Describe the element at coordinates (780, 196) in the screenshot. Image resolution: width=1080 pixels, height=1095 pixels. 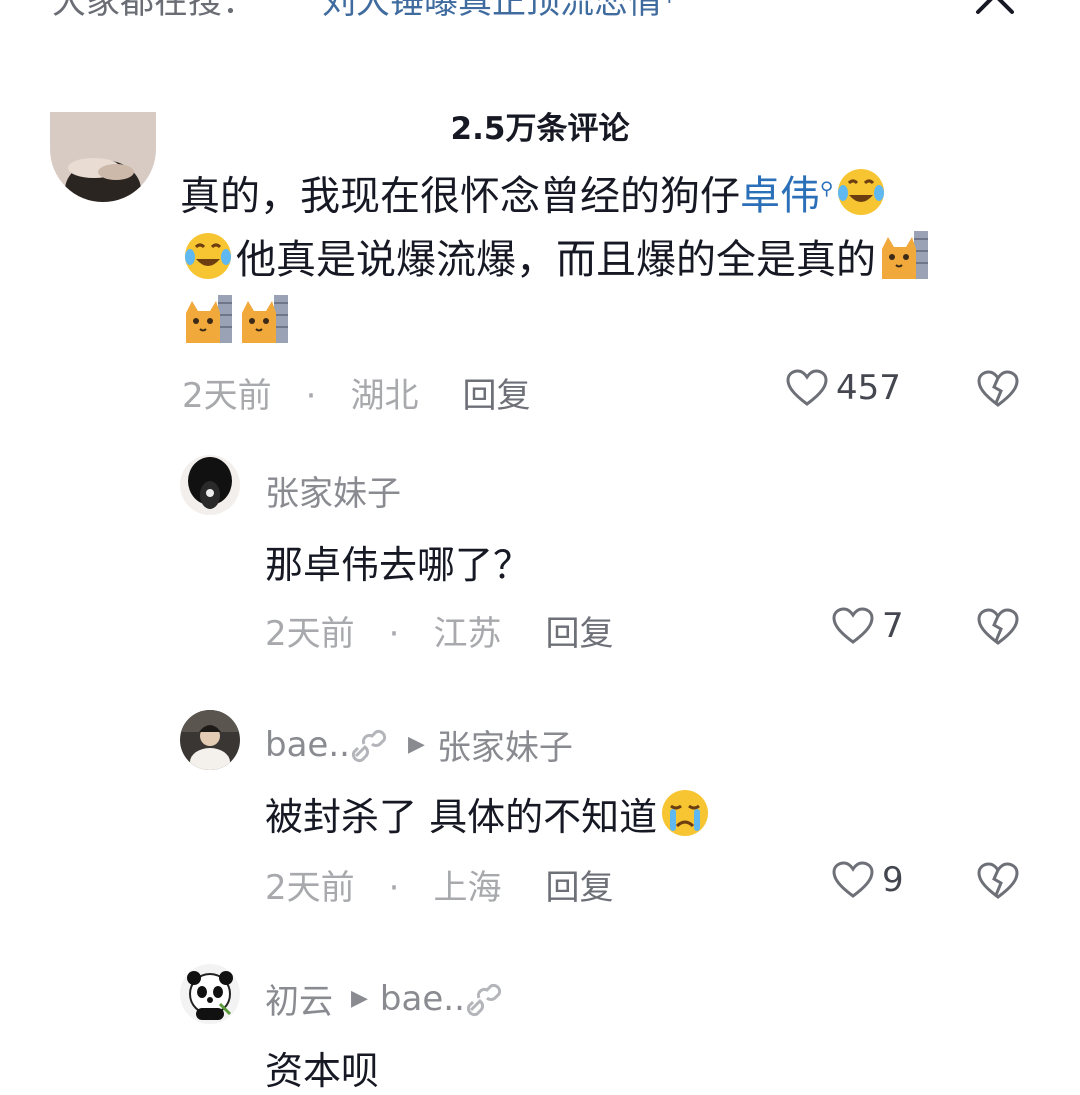
I see `hashtag-link-text: 卓伟` at that location.